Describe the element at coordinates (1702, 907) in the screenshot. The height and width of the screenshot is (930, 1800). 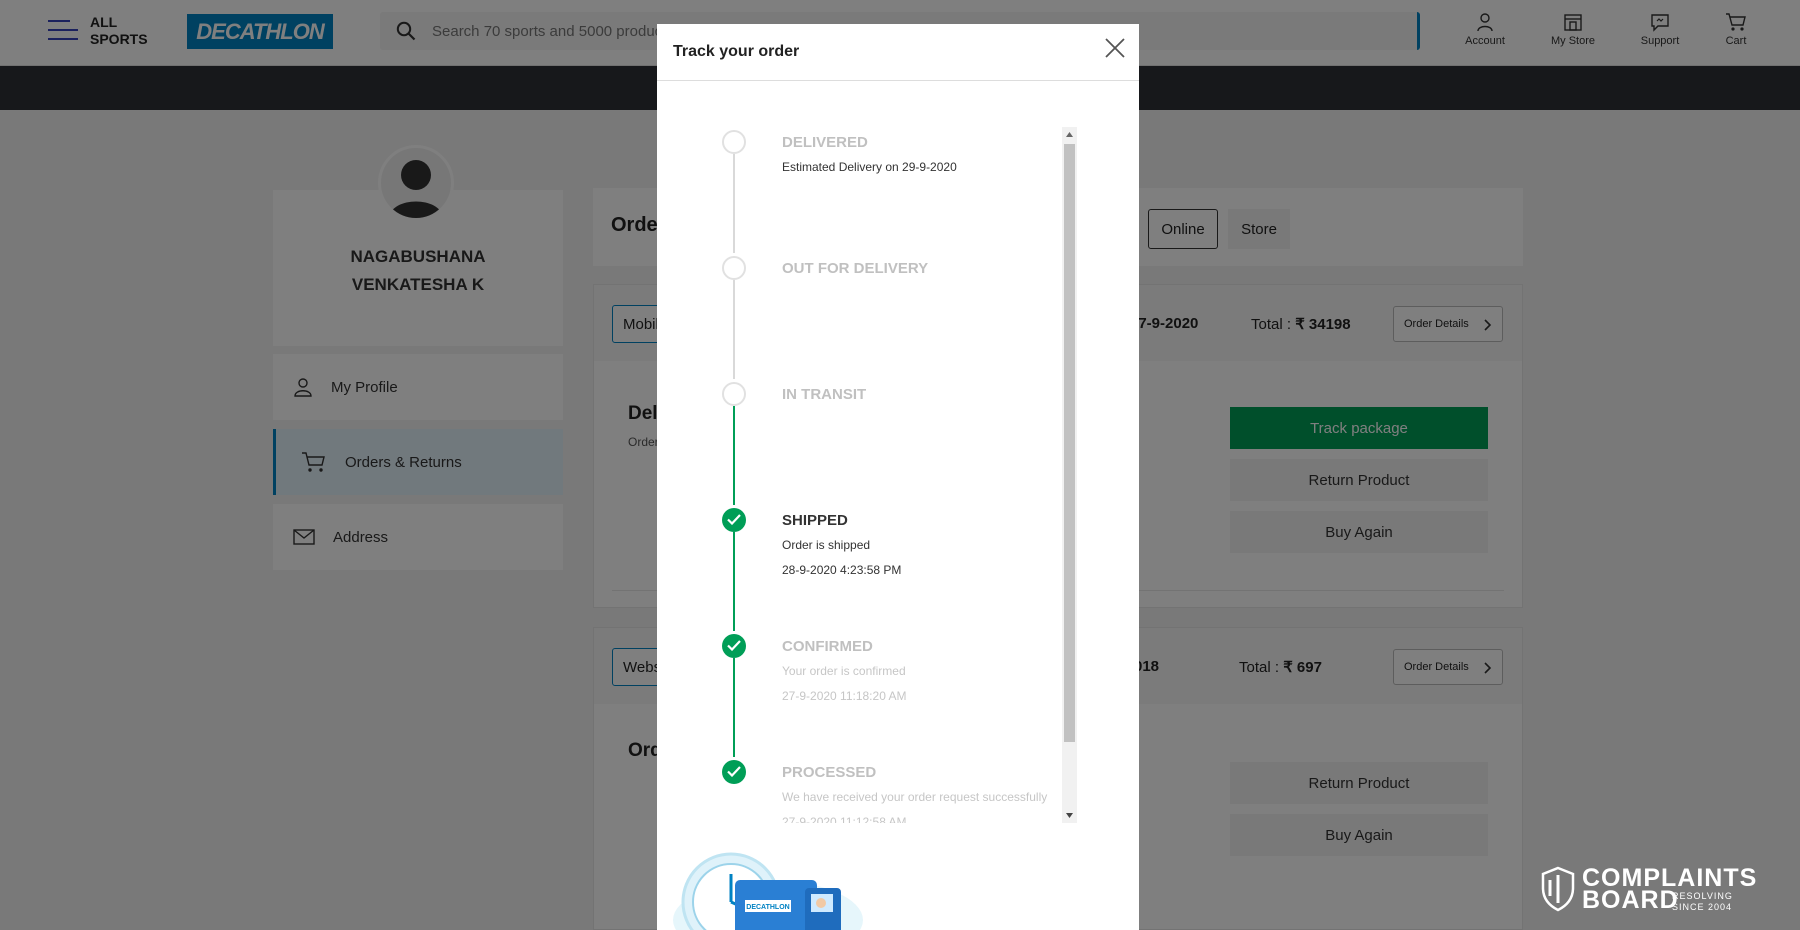
I see `watermark-tag2: SINCE 2004` at that location.